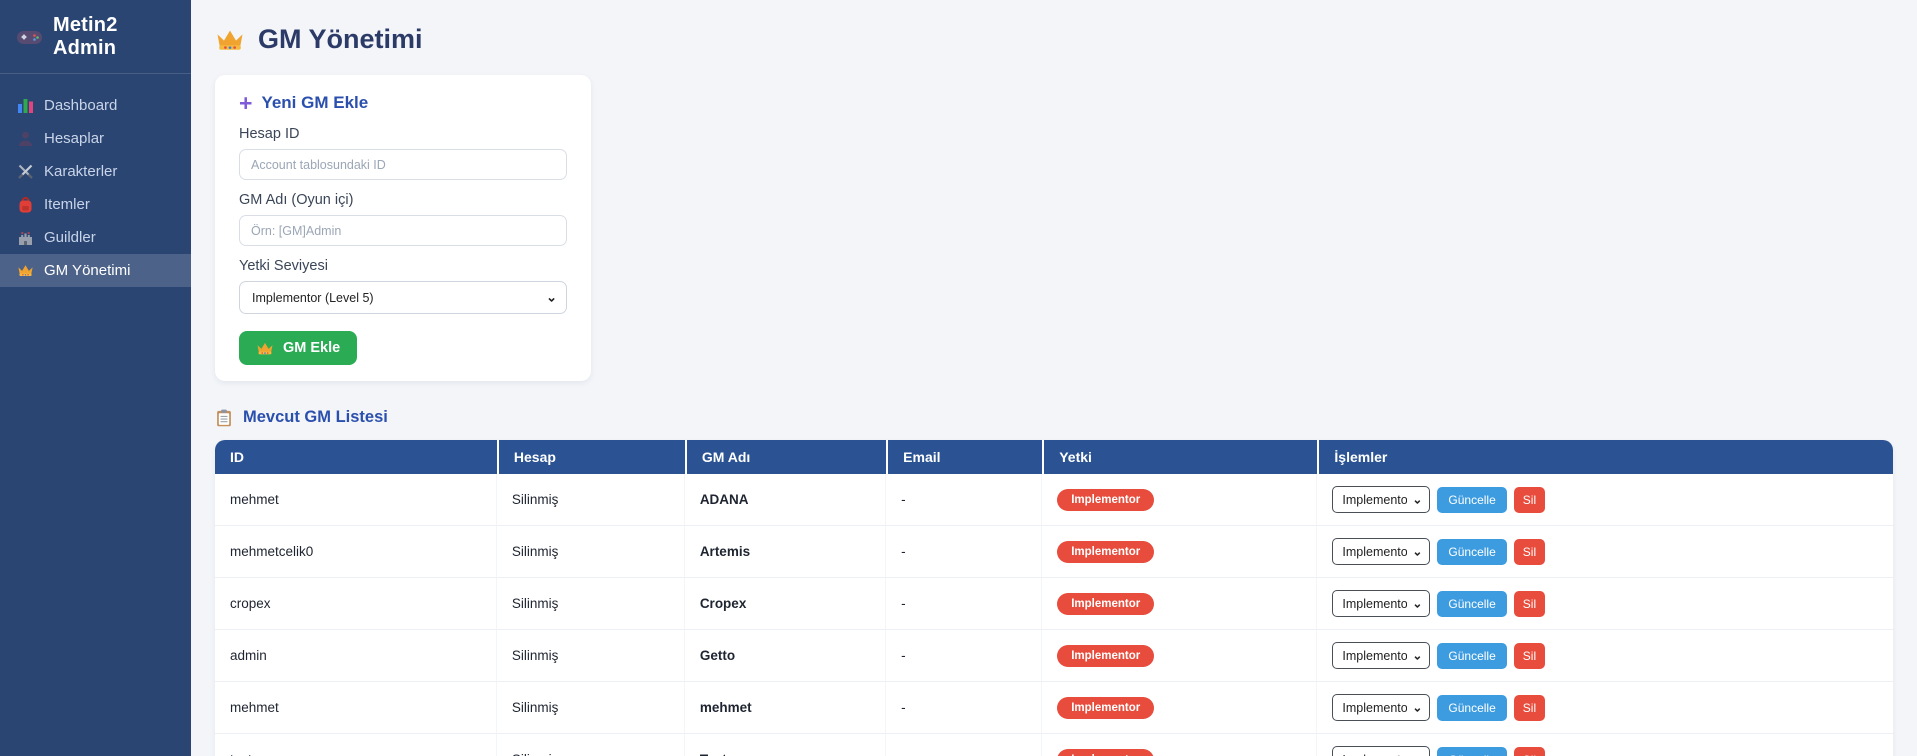 The height and width of the screenshot is (756, 1917). What do you see at coordinates (87, 270) in the screenshot?
I see `sidebar-item-label: GM Yönetimi` at bounding box center [87, 270].